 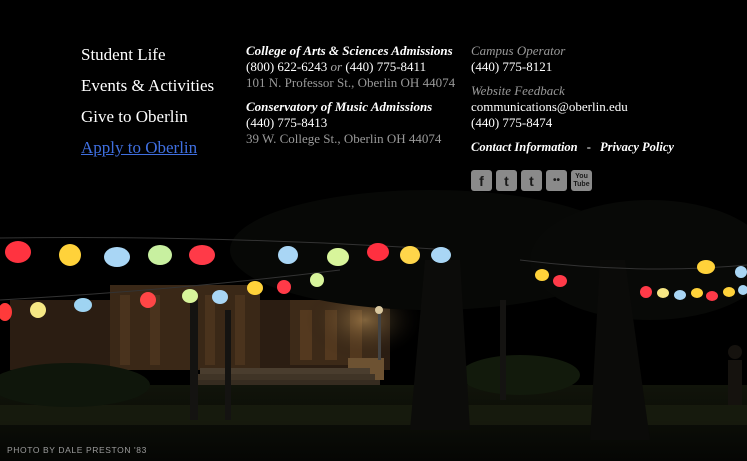 I want to click on campus-operator-phone: (440) 775-8121, so click(x=512, y=66).